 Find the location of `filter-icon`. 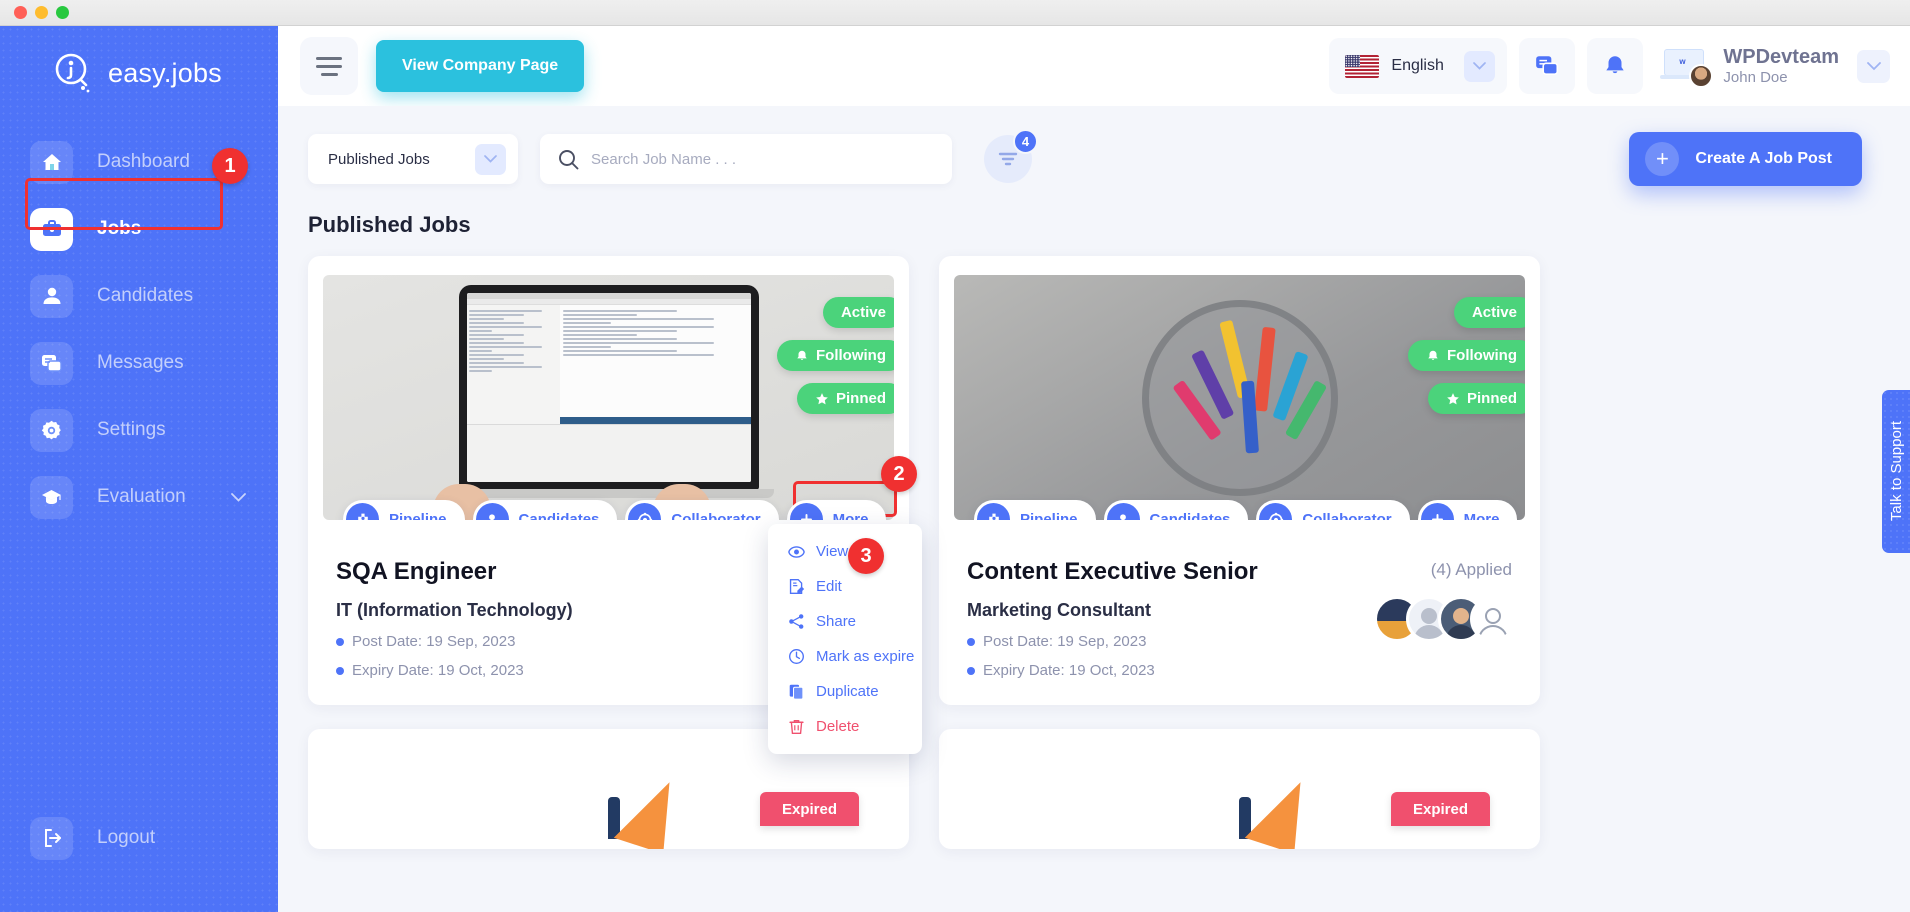

filter-icon is located at coordinates (1008, 159).